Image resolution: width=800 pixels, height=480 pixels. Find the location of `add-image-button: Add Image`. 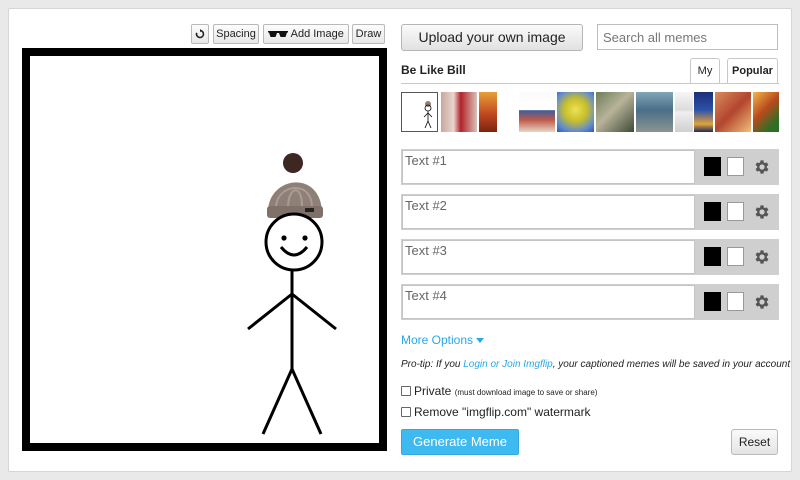

add-image-button: Add Image is located at coordinates (306, 34).